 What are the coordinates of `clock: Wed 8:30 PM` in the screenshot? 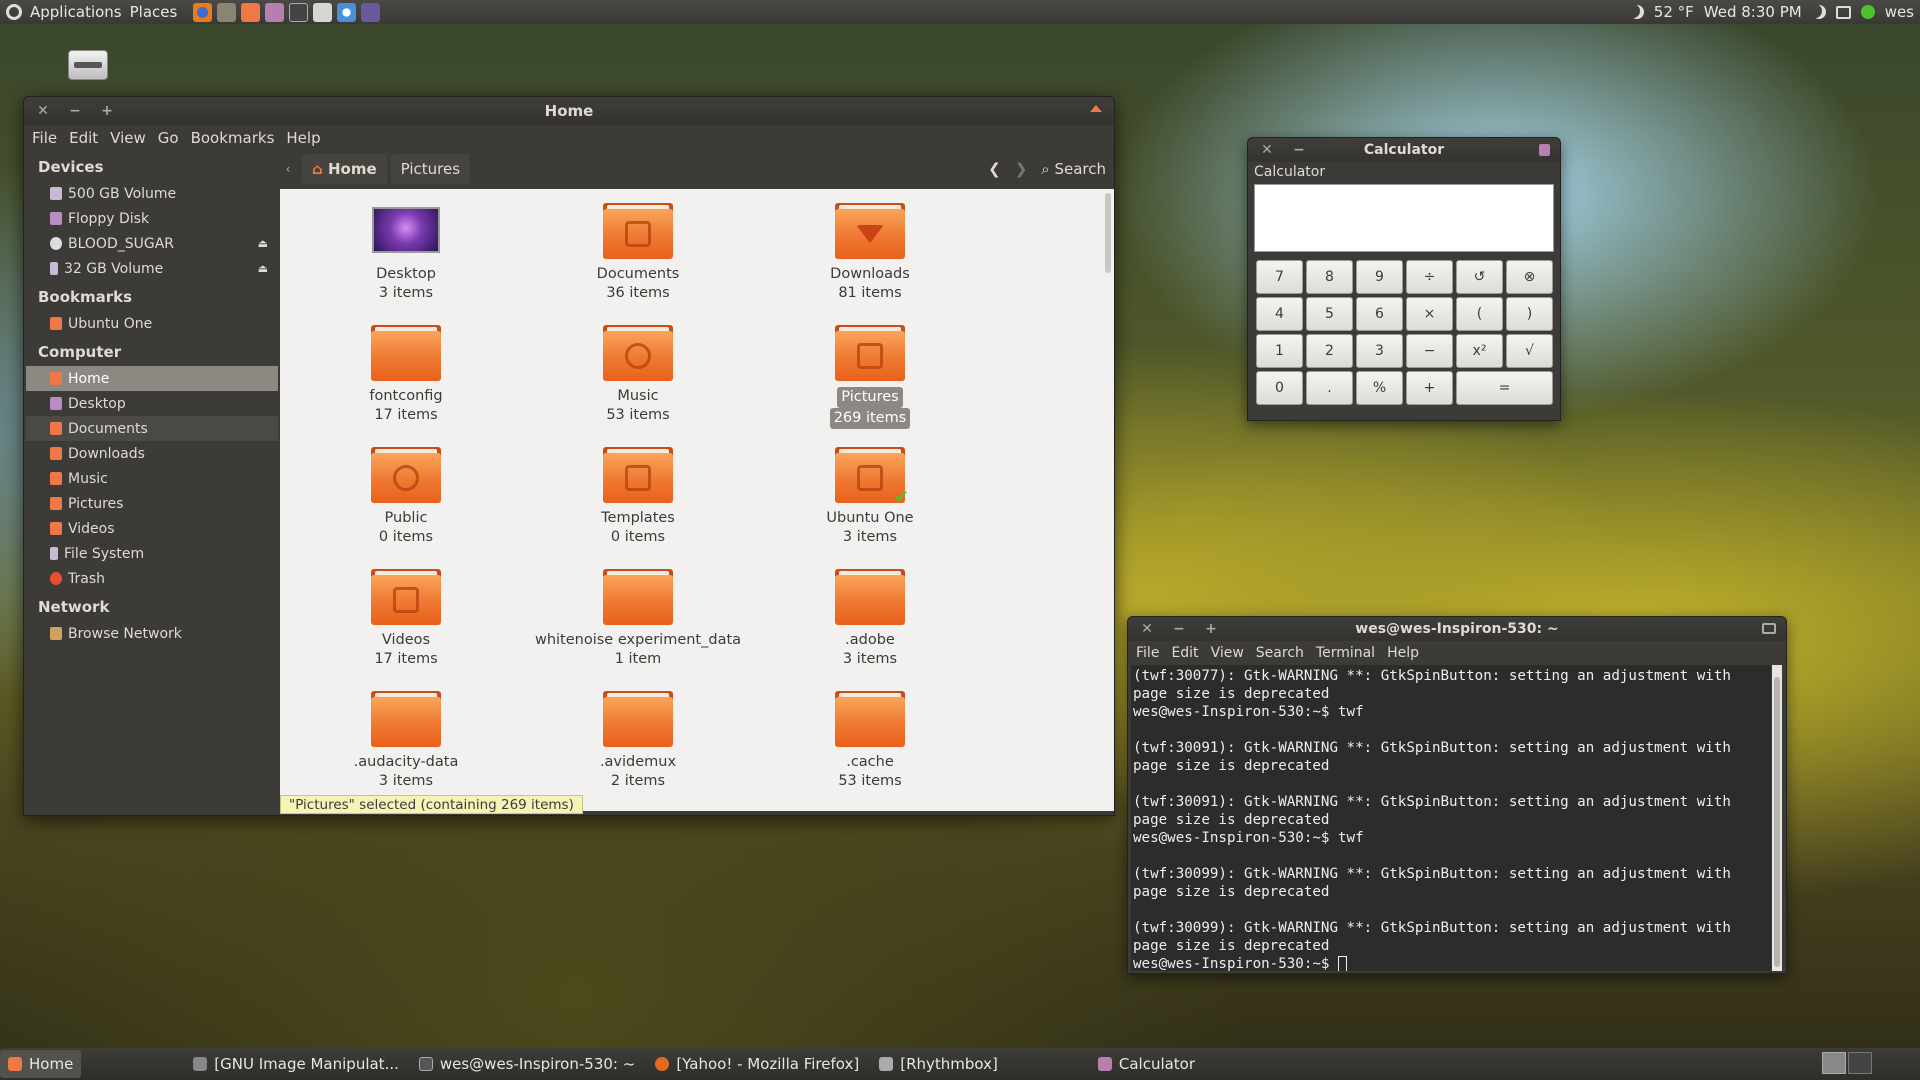 It's located at (1753, 12).